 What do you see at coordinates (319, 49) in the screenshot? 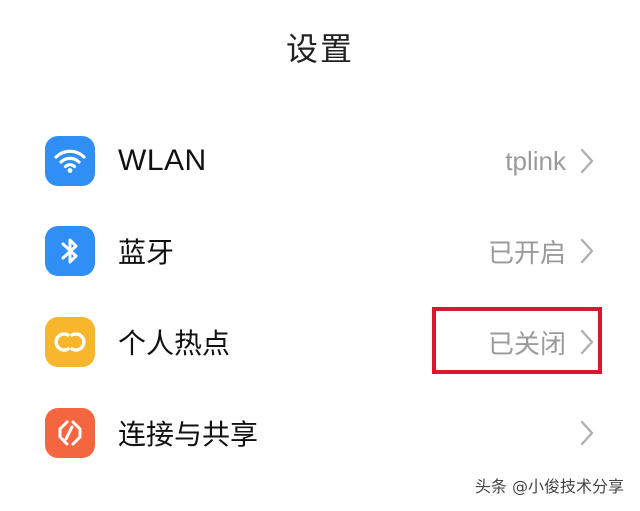
I see `page-title: 设置` at bounding box center [319, 49].